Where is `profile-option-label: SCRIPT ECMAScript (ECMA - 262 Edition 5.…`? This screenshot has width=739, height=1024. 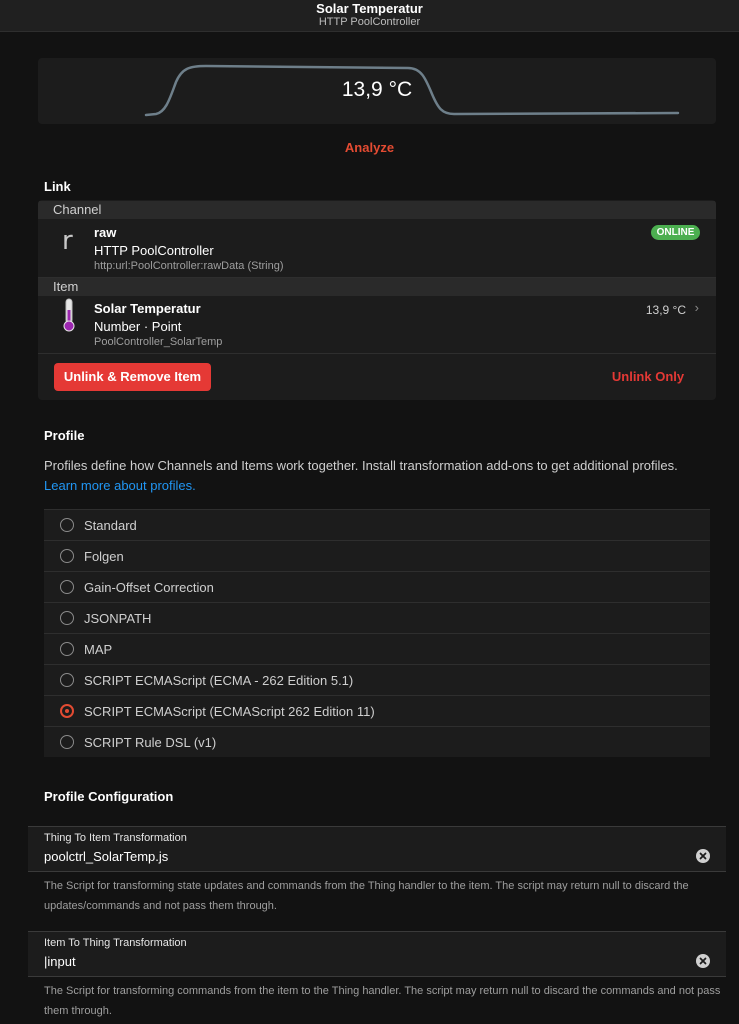 profile-option-label: SCRIPT ECMAScript (ECMA - 262 Edition 5.… is located at coordinates (219, 680).